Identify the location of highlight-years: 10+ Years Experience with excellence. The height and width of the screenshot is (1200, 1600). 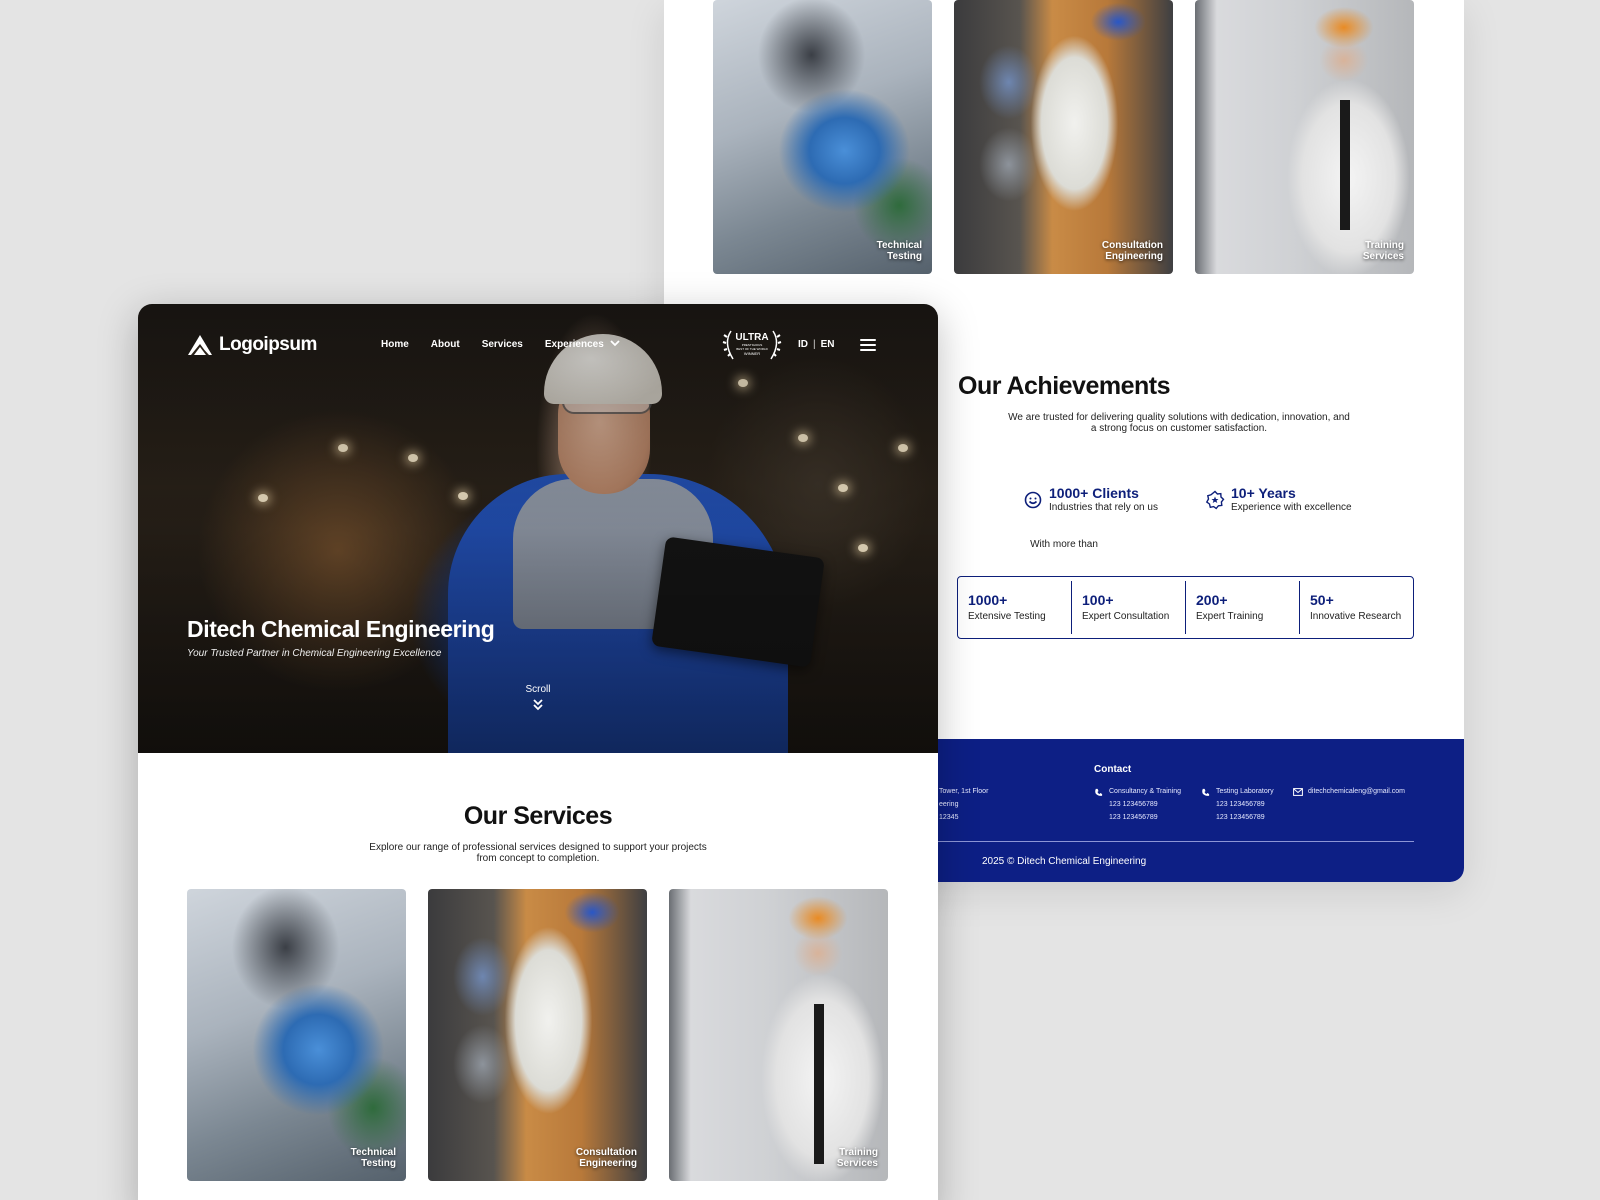
(1278, 502).